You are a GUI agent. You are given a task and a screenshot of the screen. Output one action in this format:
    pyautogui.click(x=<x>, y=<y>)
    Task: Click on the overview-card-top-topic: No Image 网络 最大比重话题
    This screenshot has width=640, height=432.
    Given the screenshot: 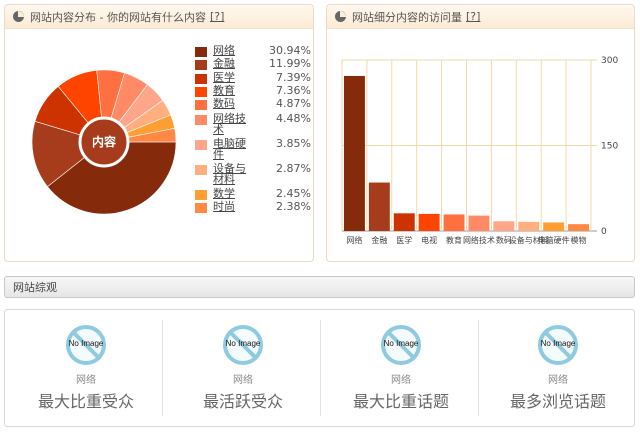 What is the action you would take?
    pyautogui.click(x=401, y=368)
    